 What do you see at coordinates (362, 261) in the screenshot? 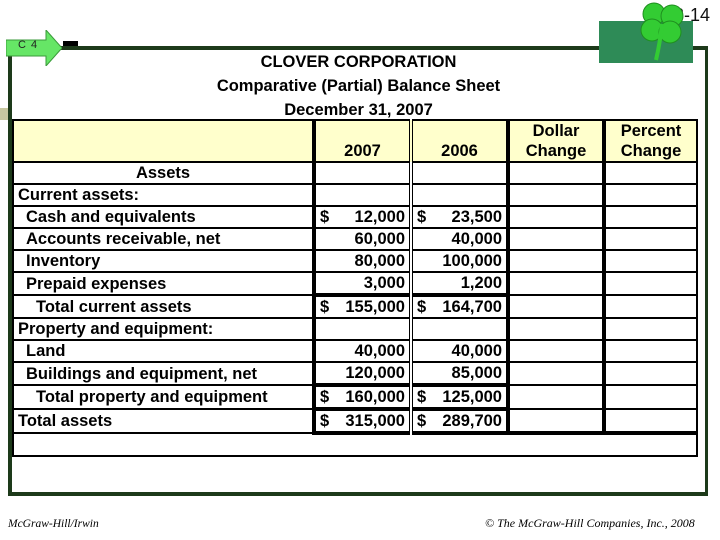
I see `cell-2007: 80,000` at bounding box center [362, 261].